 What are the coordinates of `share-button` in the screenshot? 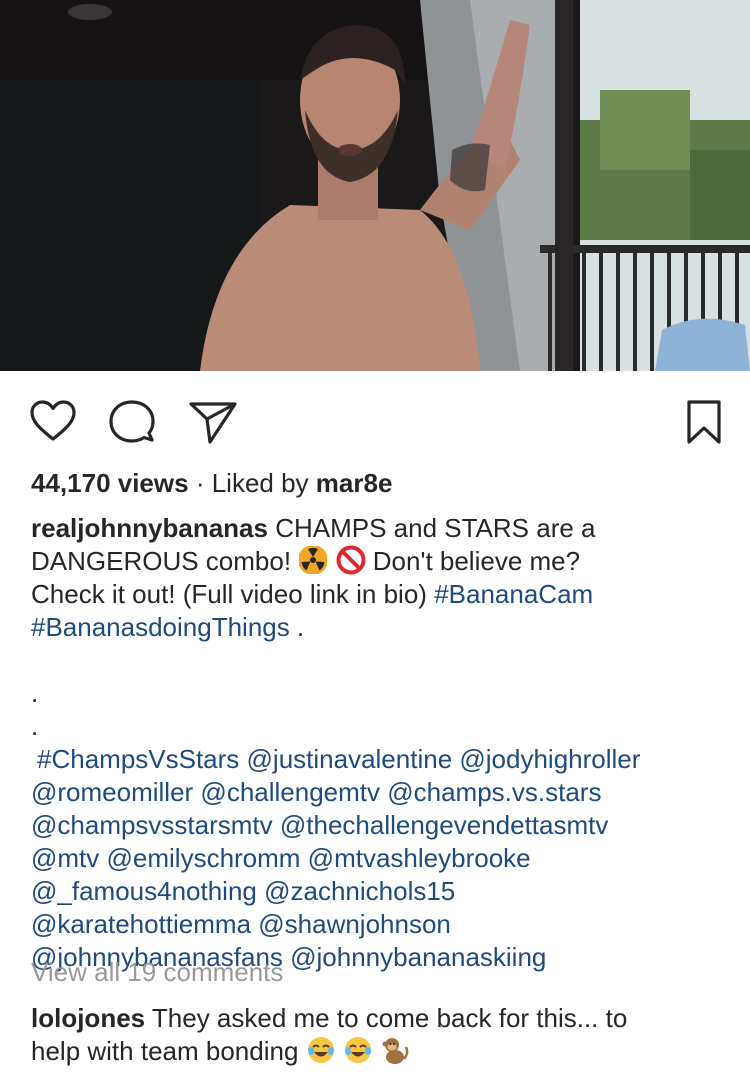 It's located at (213, 423).